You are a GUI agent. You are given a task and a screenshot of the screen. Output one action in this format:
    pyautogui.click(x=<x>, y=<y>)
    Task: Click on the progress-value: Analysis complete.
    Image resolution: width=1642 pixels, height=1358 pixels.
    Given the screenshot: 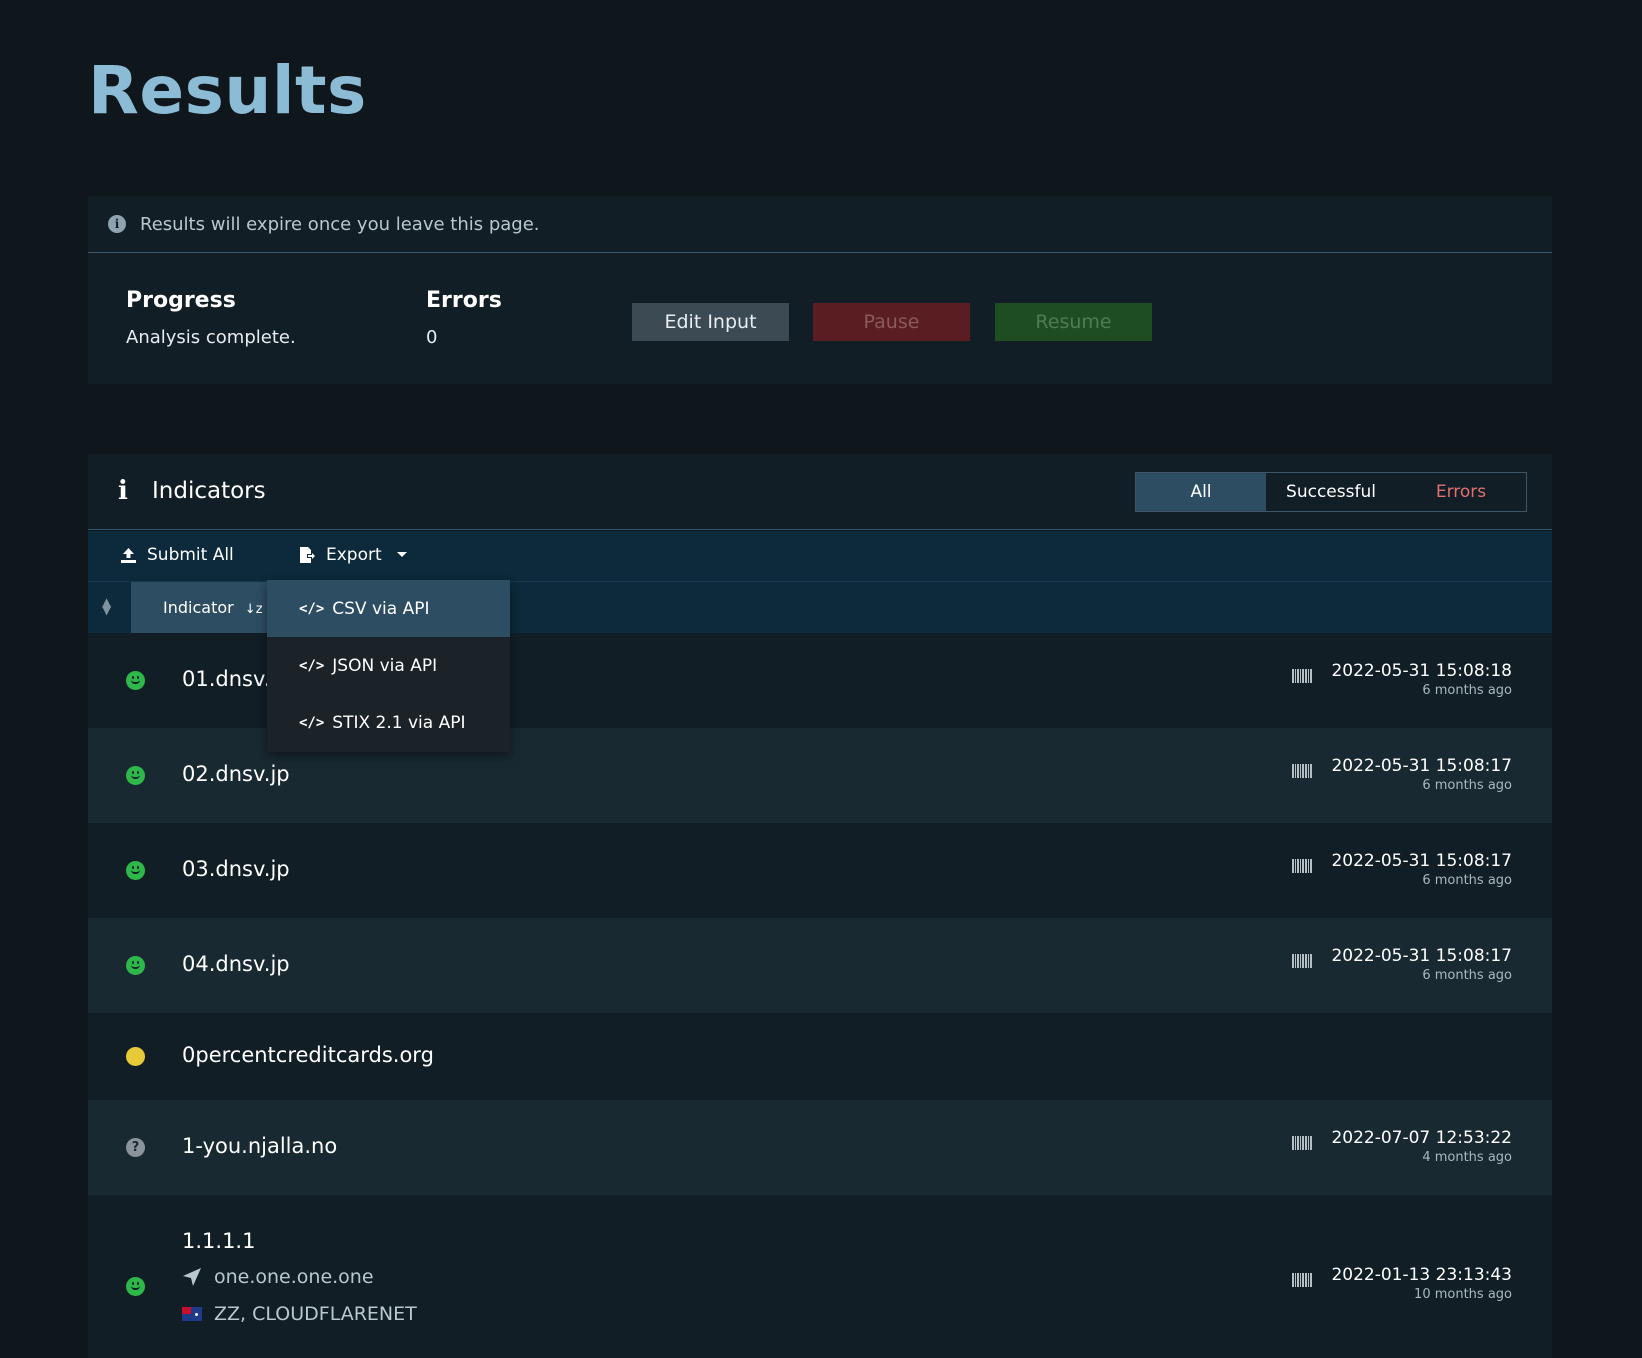 What is the action you would take?
    pyautogui.click(x=211, y=337)
    